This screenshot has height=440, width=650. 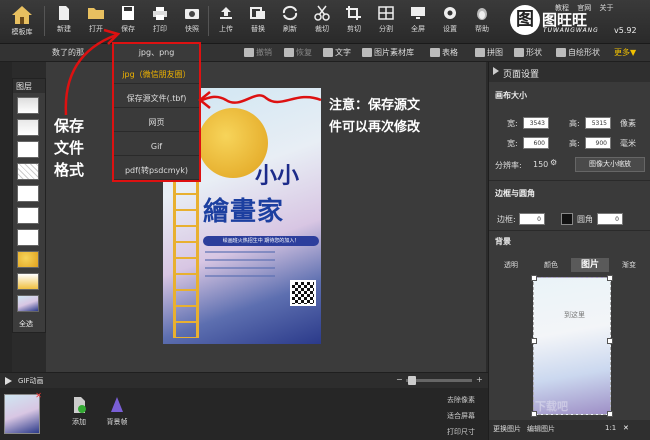 What do you see at coordinates (561, 52) in the screenshot?
I see `pen-shape-icon` at bounding box center [561, 52].